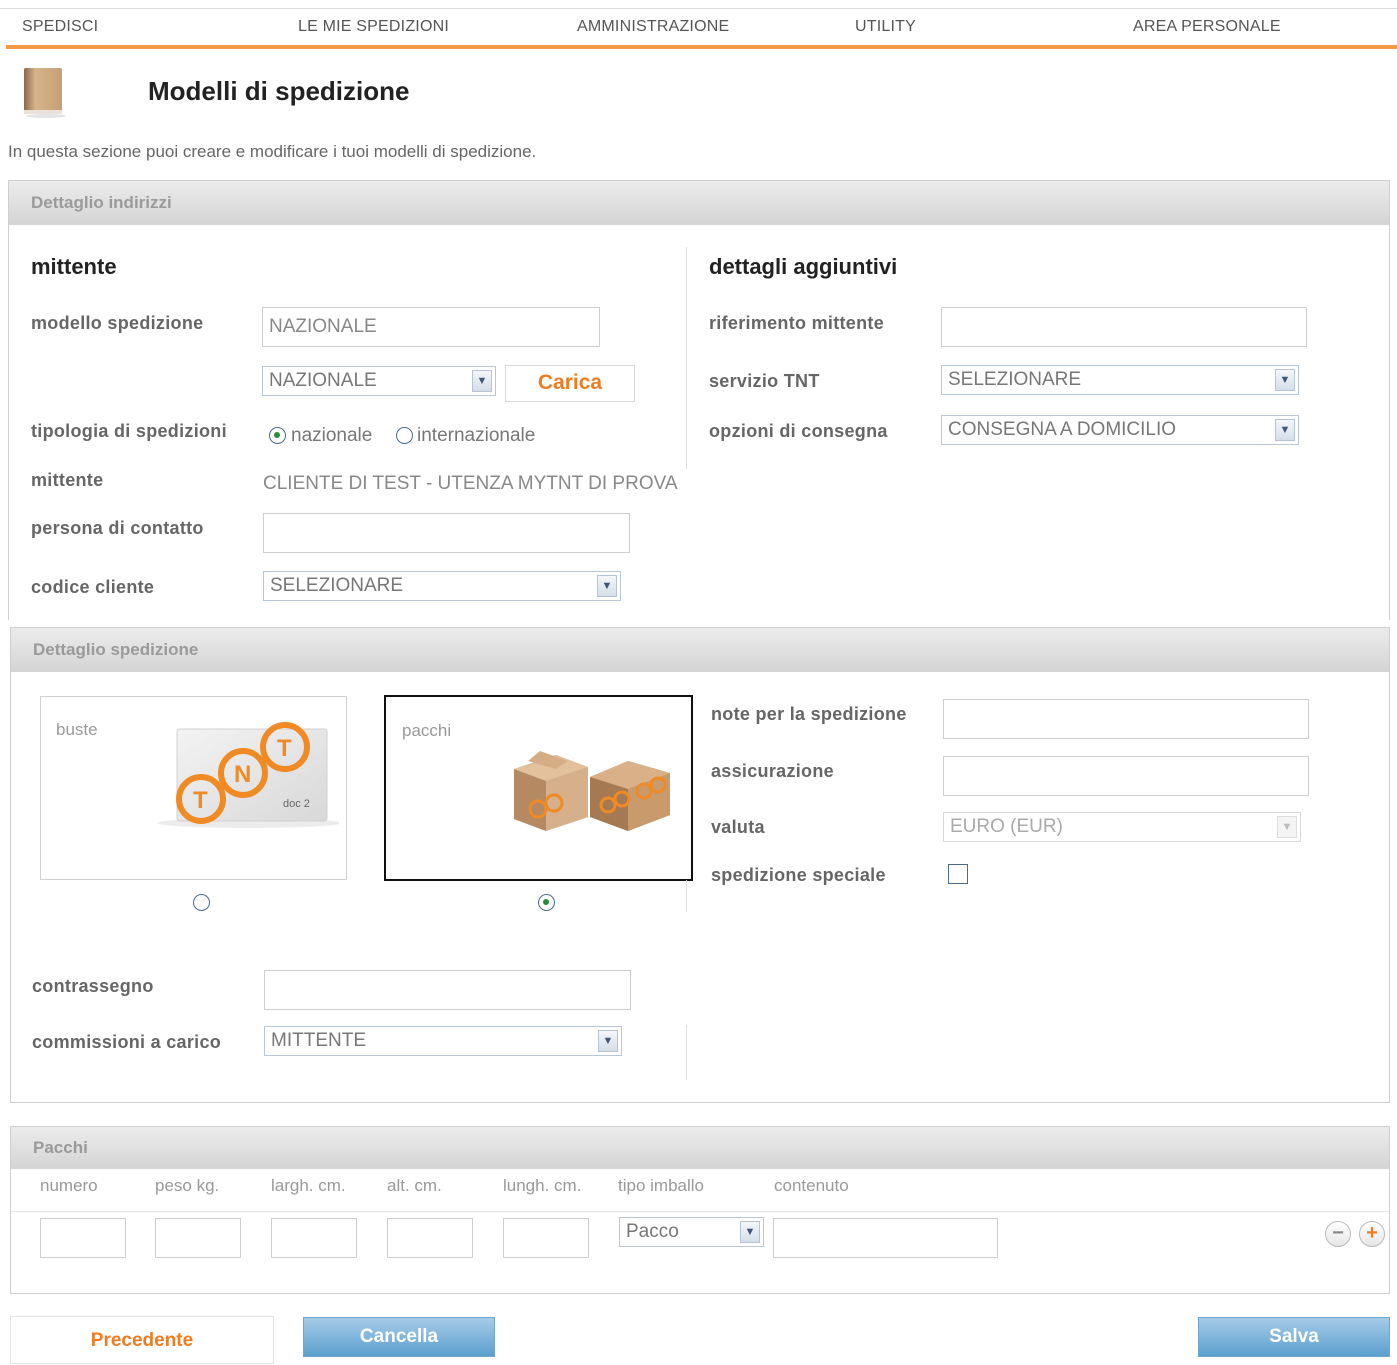  I want to click on mittente-label: mittente, so click(67, 480).